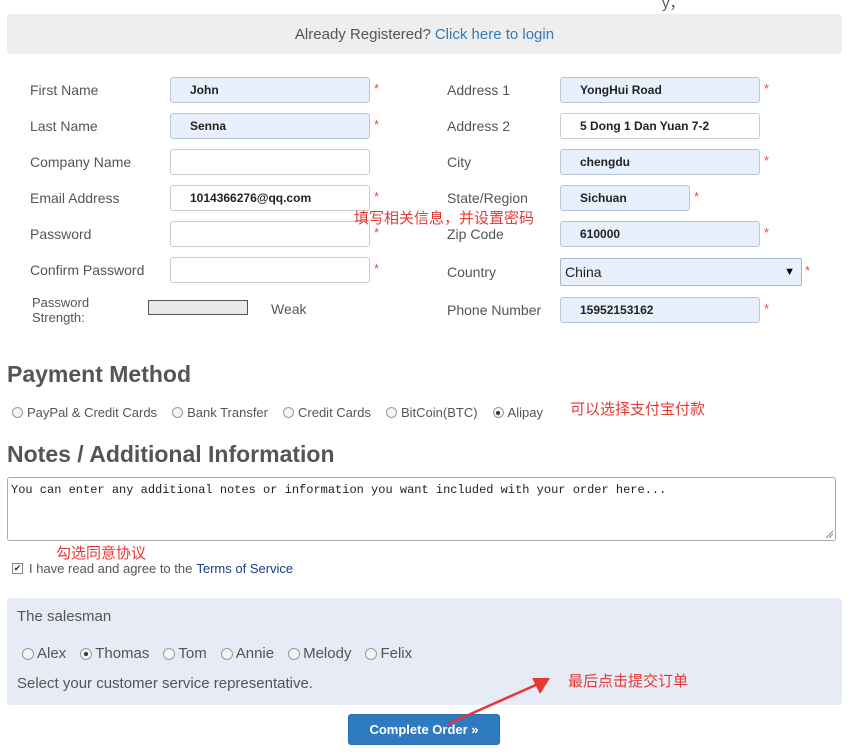 The width and height of the screenshot is (850, 755). Describe the element at coordinates (61, 234) in the screenshot. I see `password-label: Password` at that location.